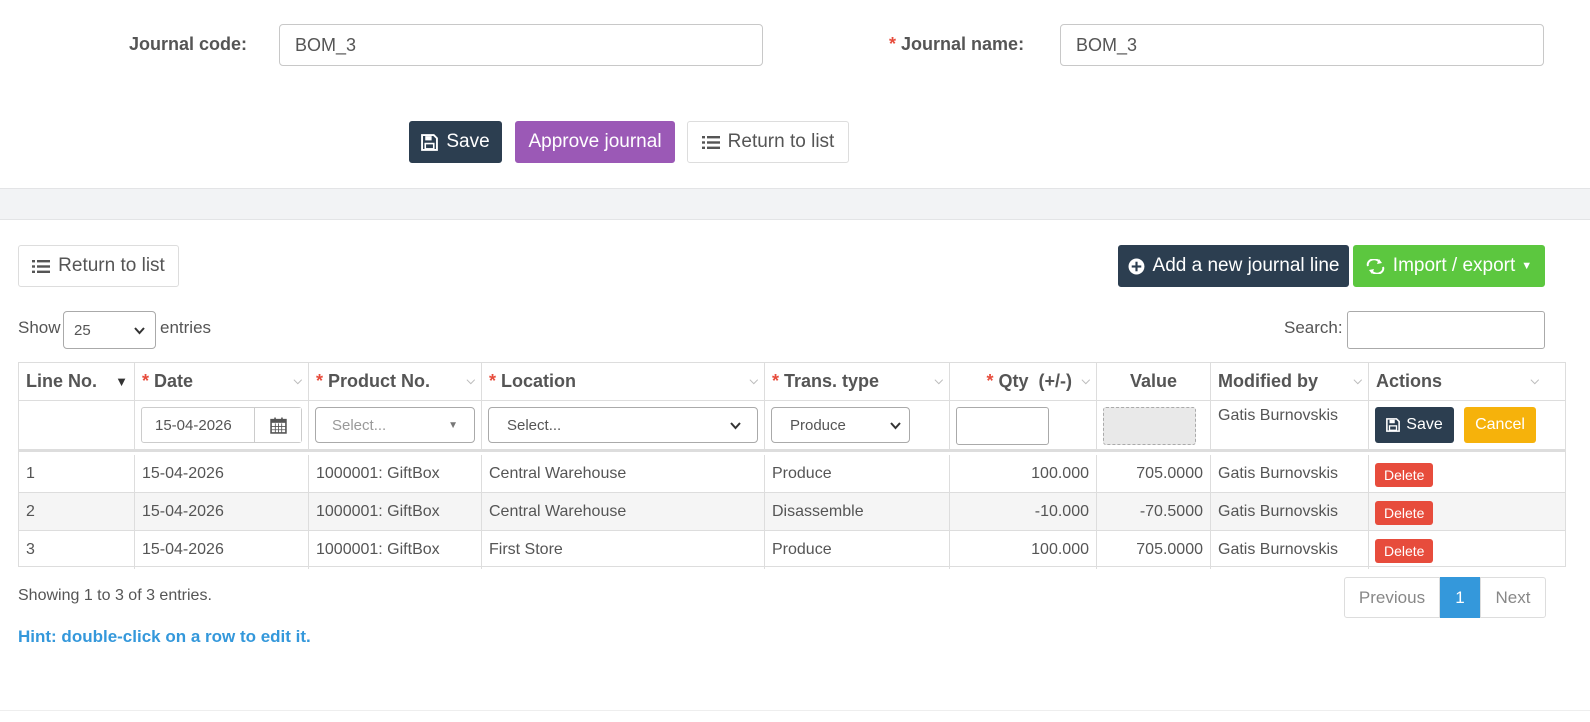  I want to click on refresh-icon, so click(1375, 266).